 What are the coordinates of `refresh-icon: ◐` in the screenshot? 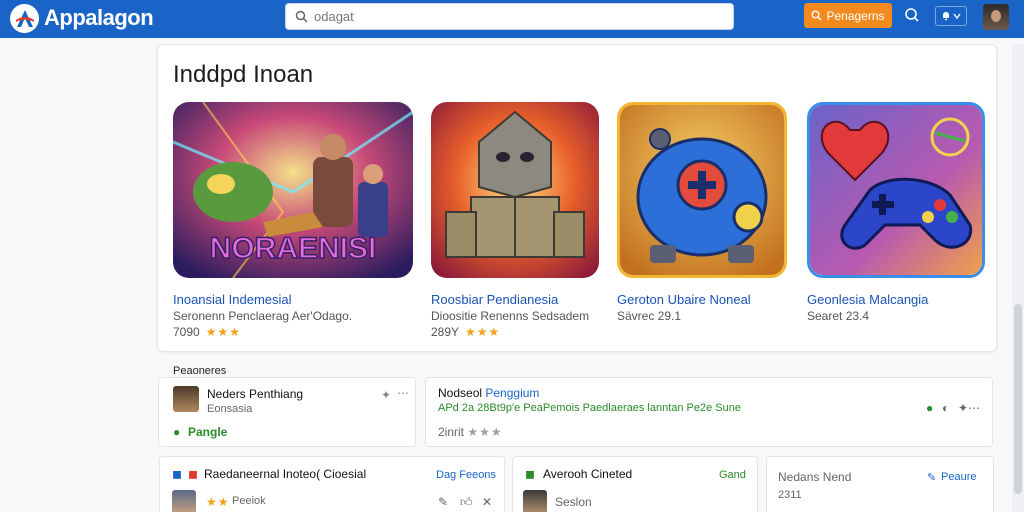 It's located at (945, 408).